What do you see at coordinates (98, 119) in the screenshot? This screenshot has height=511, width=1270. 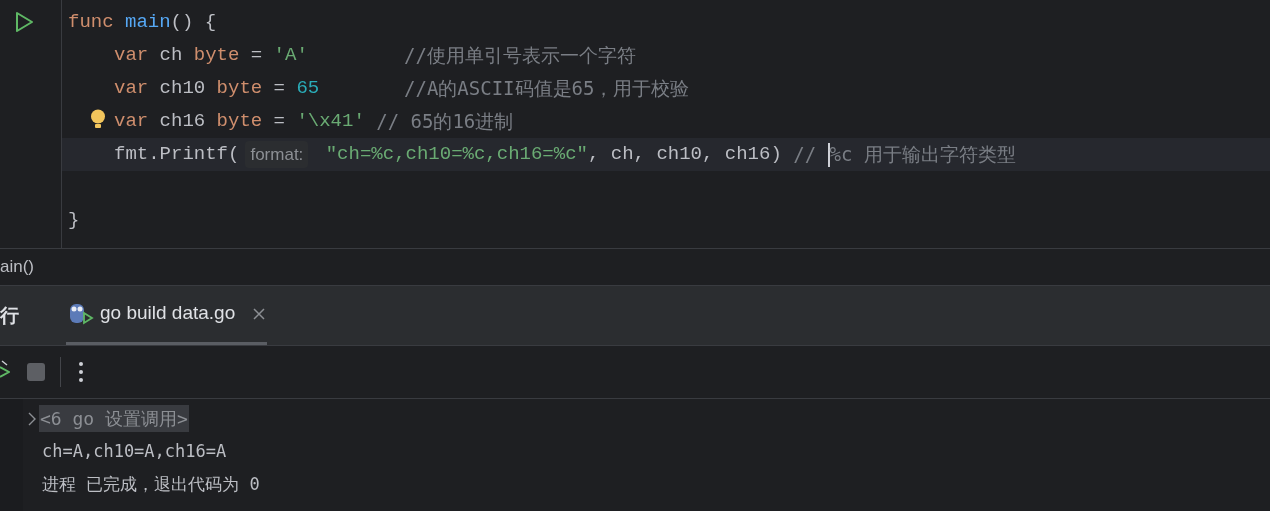 I see `lightbulb-icon` at bounding box center [98, 119].